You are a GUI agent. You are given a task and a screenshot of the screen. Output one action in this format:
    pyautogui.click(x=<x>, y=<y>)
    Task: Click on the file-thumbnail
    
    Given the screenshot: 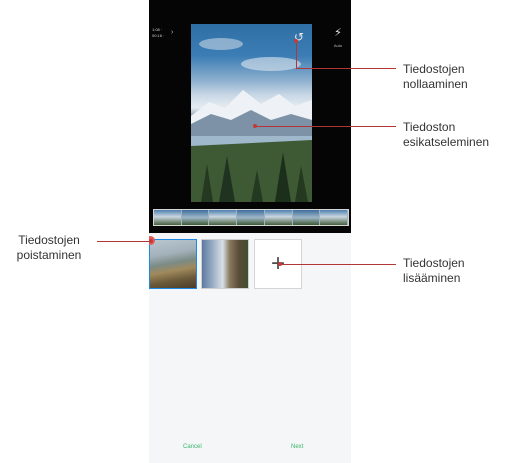 What is the action you would take?
    pyautogui.click(x=225, y=264)
    